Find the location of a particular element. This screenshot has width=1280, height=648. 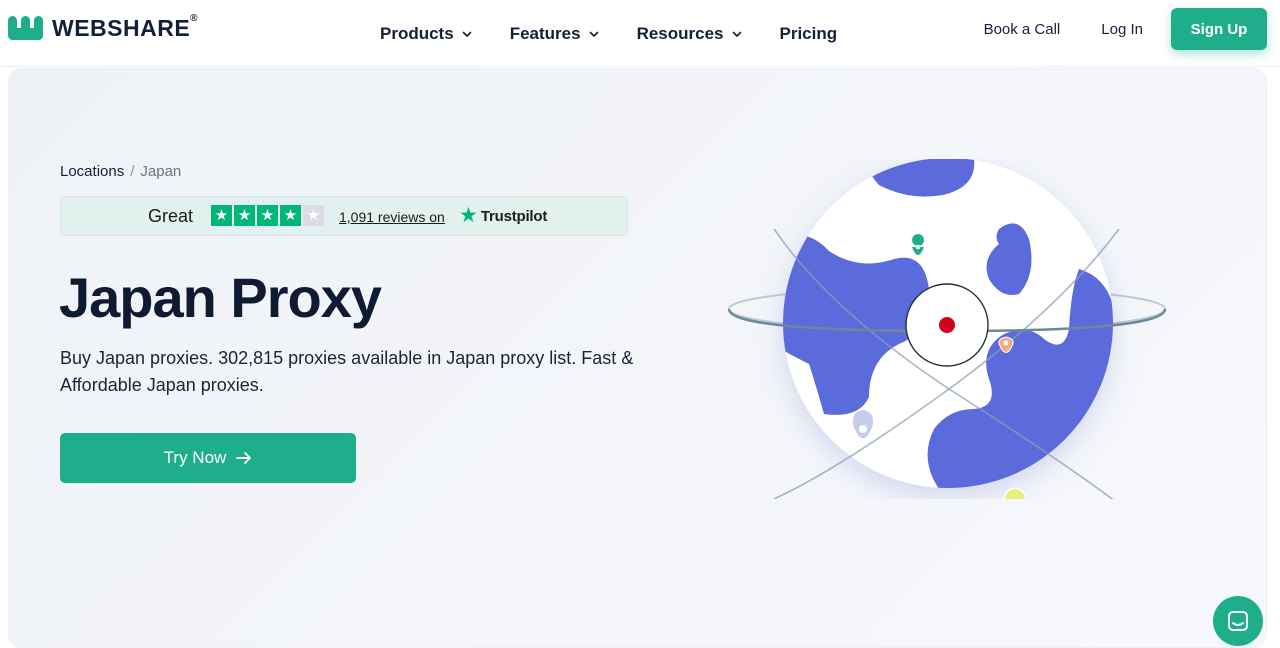

nav-item-resources: Resources is located at coordinates (689, 34).